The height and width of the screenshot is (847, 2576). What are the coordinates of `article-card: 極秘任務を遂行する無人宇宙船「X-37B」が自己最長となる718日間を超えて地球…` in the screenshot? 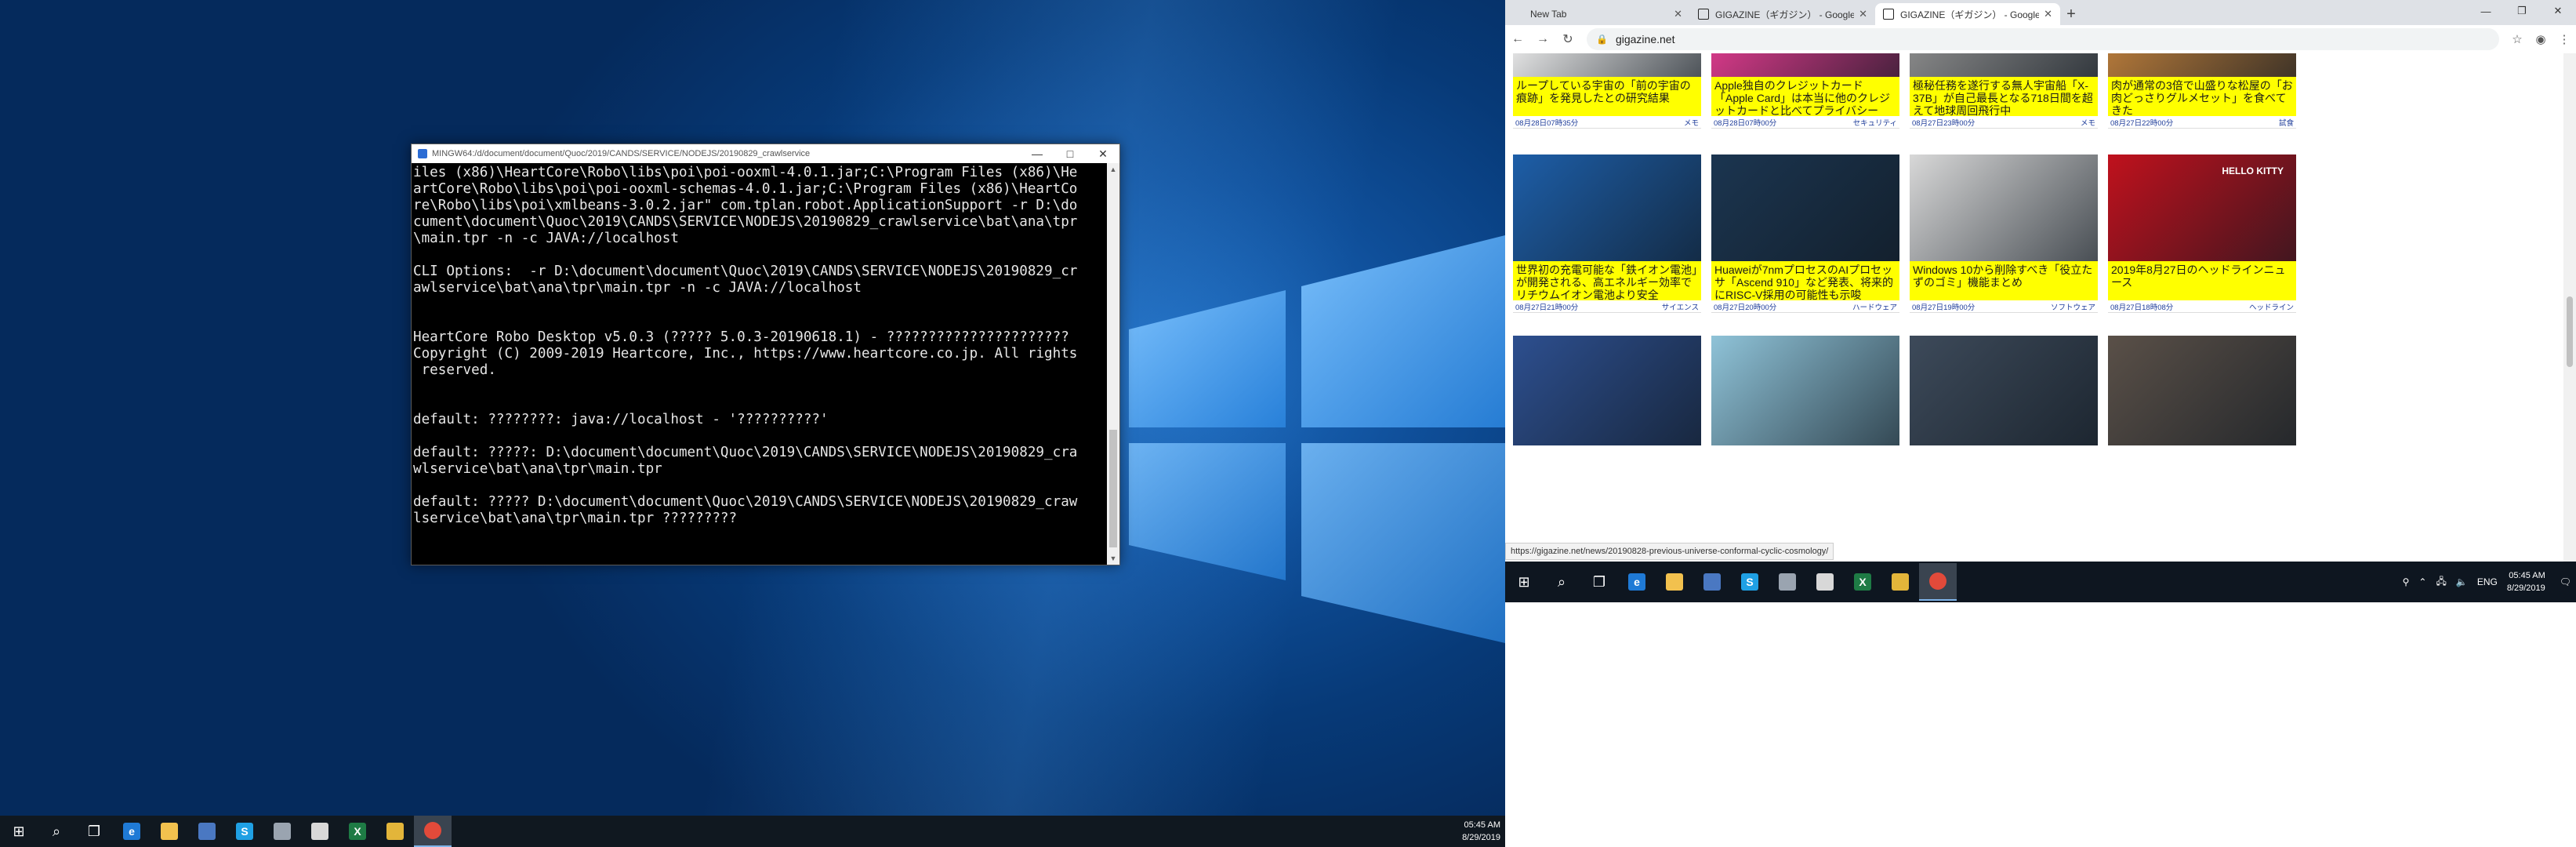 It's located at (2004, 91).